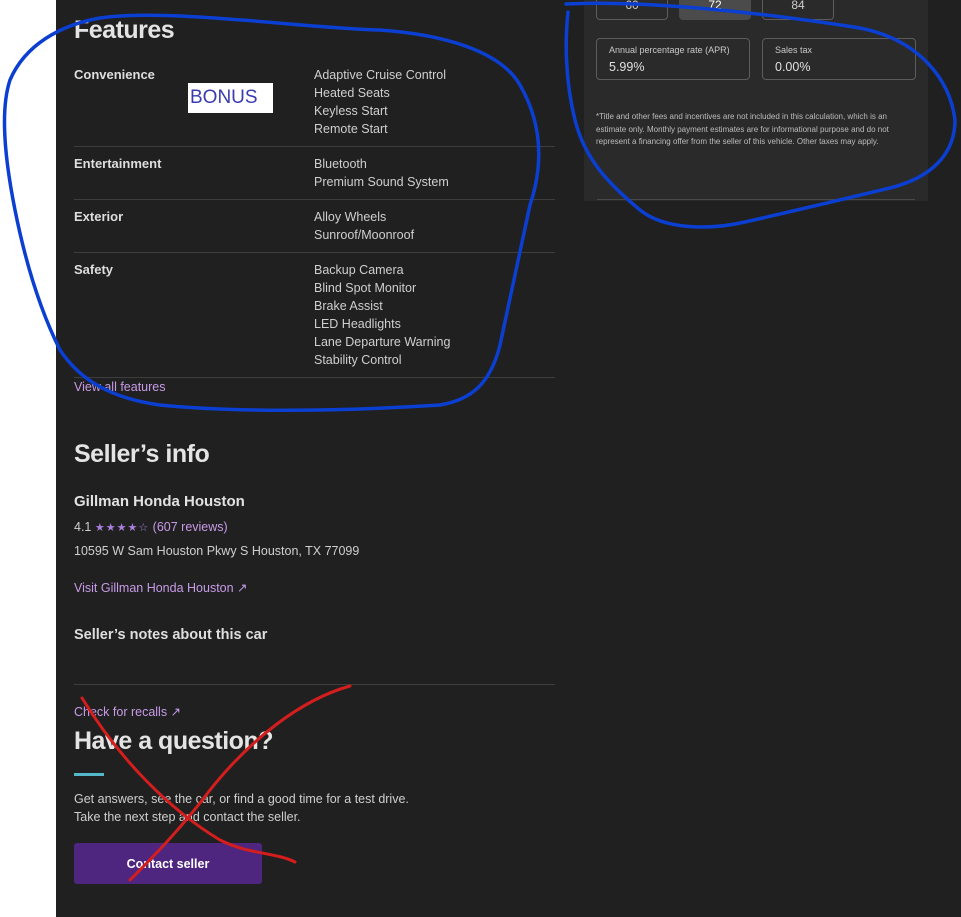 This screenshot has height=917, width=961. Describe the element at coordinates (159, 501) in the screenshot. I see `dealer-name: Gillman Honda Houston` at that location.